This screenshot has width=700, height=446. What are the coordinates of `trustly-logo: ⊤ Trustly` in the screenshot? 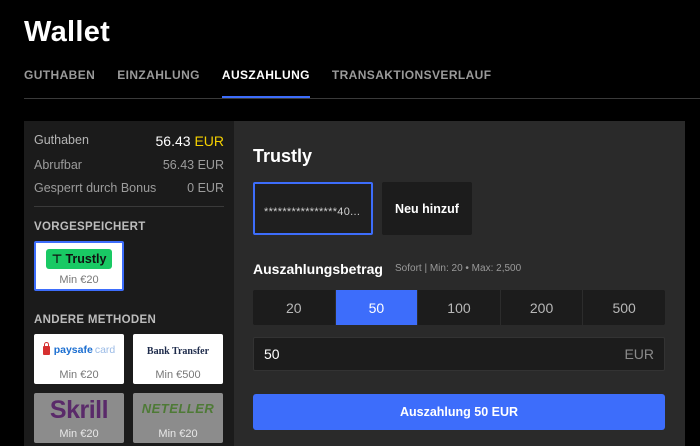 It's located at (79, 259).